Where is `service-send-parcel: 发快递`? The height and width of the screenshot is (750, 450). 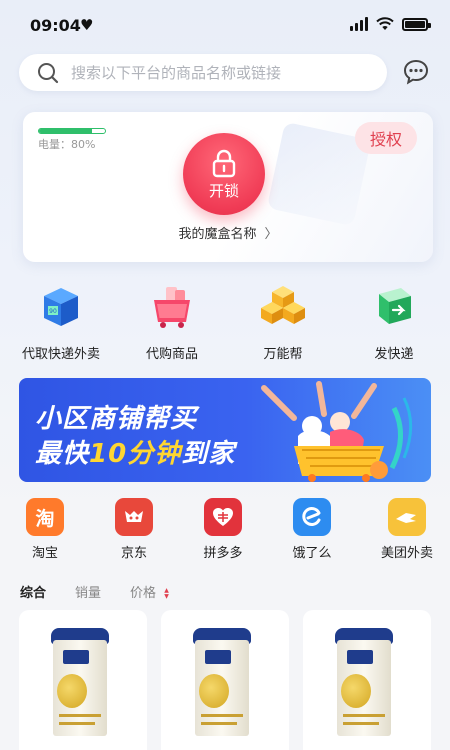 service-send-parcel: 发快递 is located at coordinates (394, 323).